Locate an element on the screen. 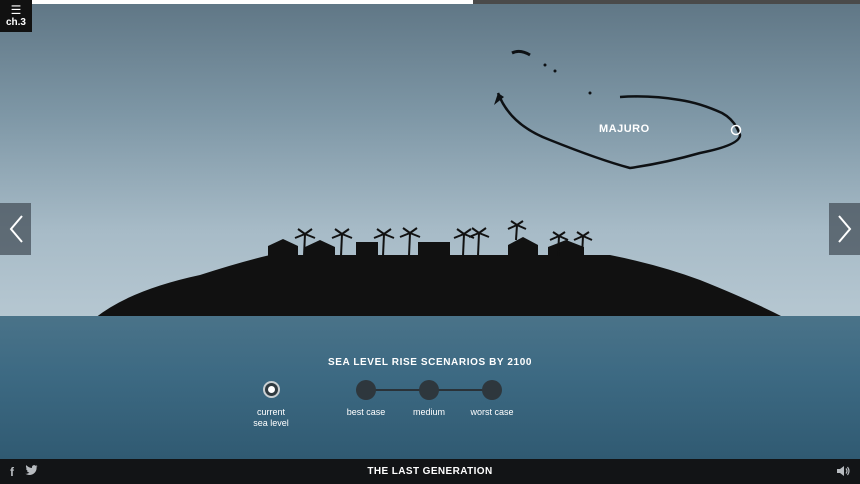 This screenshot has width=860, height=484. majuro-atoll-map is located at coordinates (618, 109).